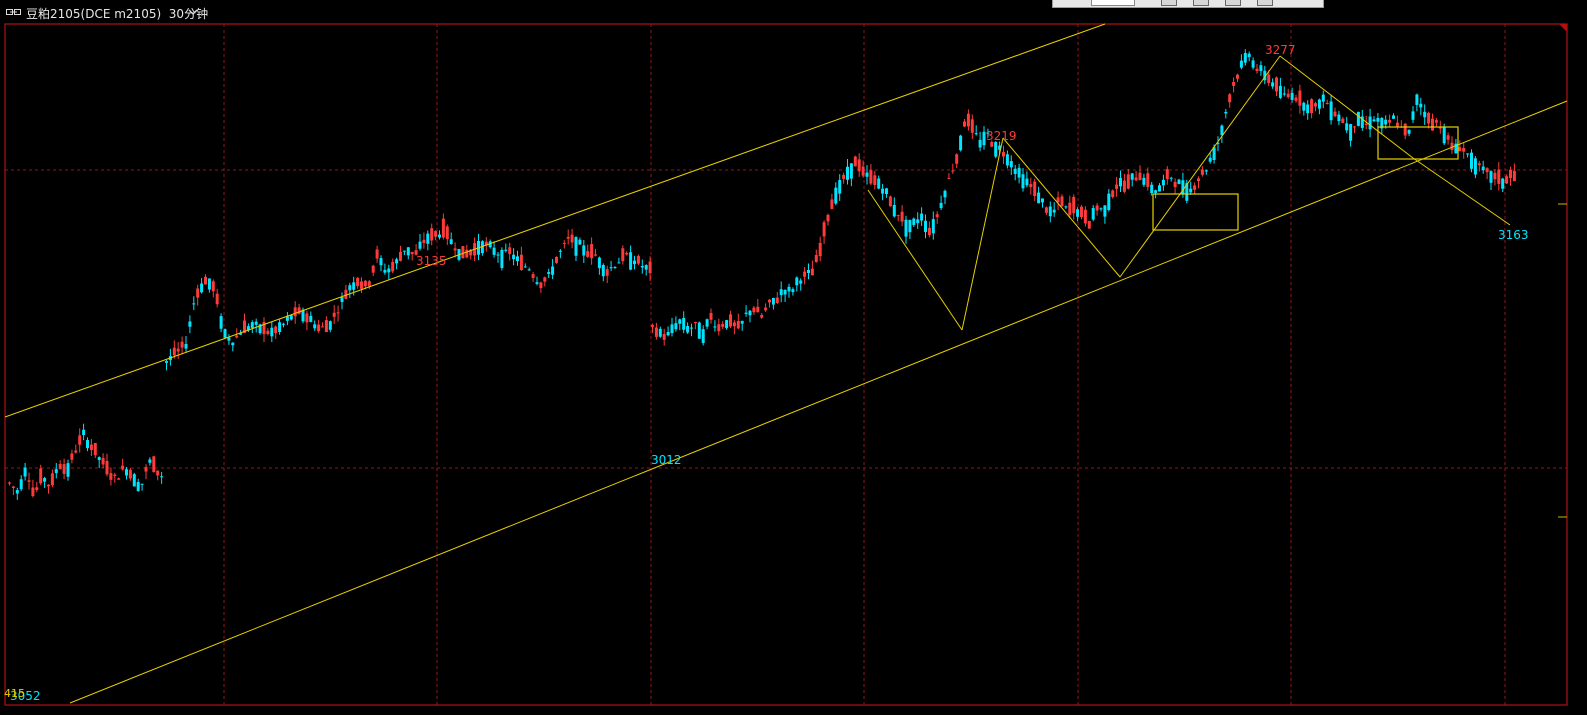  Describe the element at coordinates (1280, 50) in the screenshot. I see `price-label: 3277` at that location.